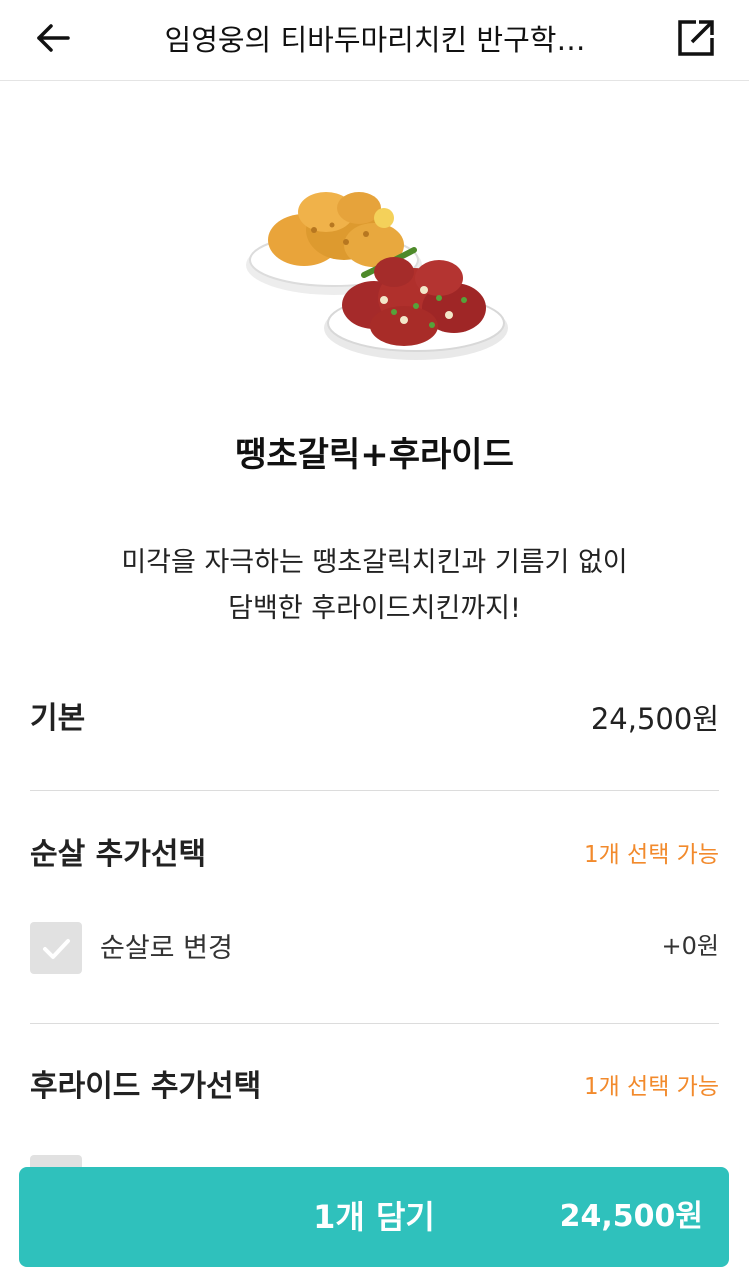 This screenshot has width=749, height=1287. What do you see at coordinates (118, 854) in the screenshot?
I see `section-title-boneless: 순살 추가선택` at bounding box center [118, 854].